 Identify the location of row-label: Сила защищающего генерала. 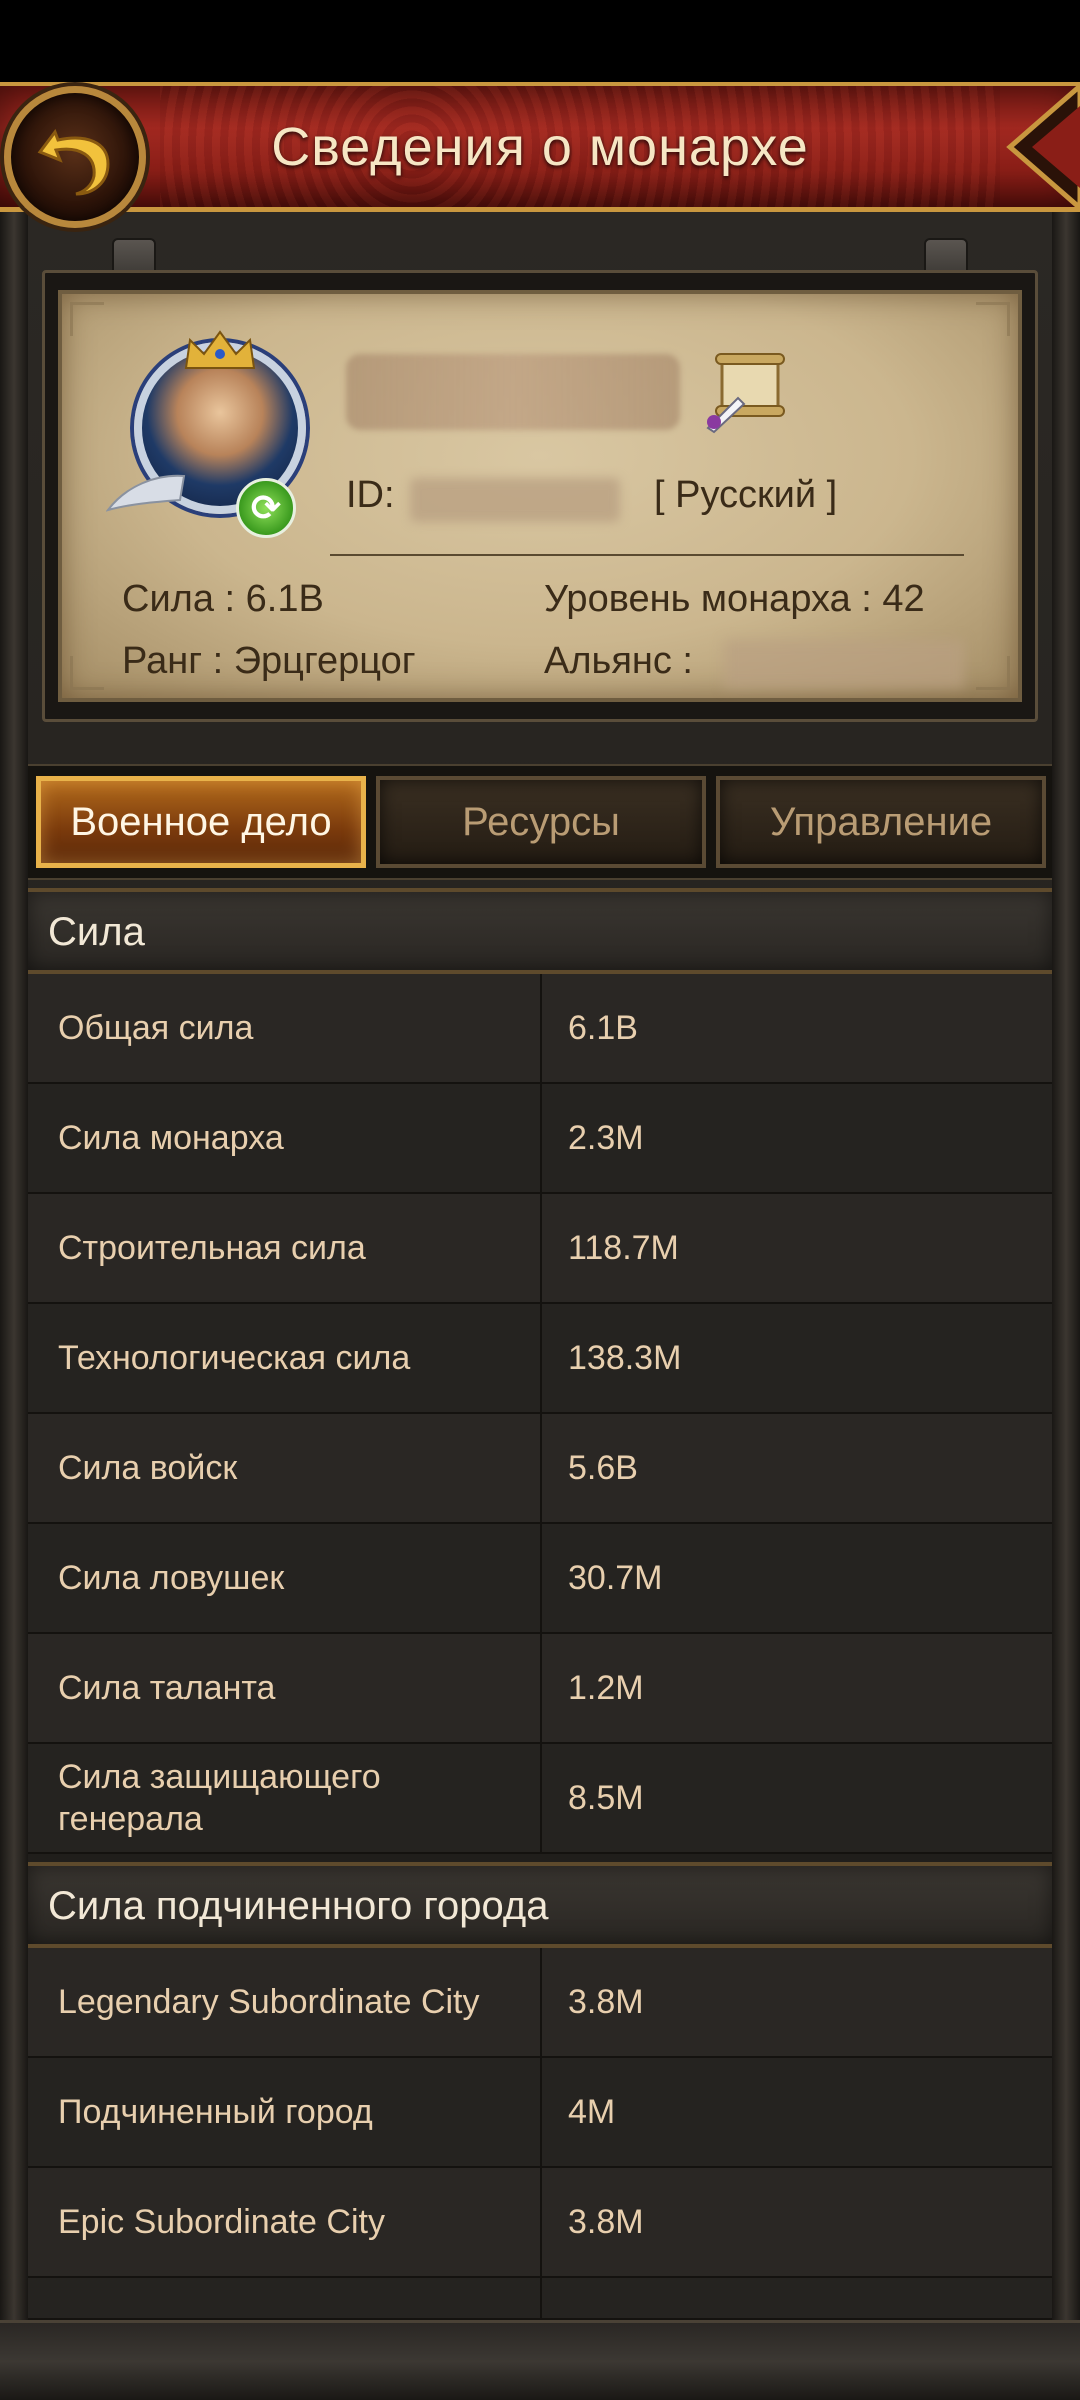
(219, 1798).